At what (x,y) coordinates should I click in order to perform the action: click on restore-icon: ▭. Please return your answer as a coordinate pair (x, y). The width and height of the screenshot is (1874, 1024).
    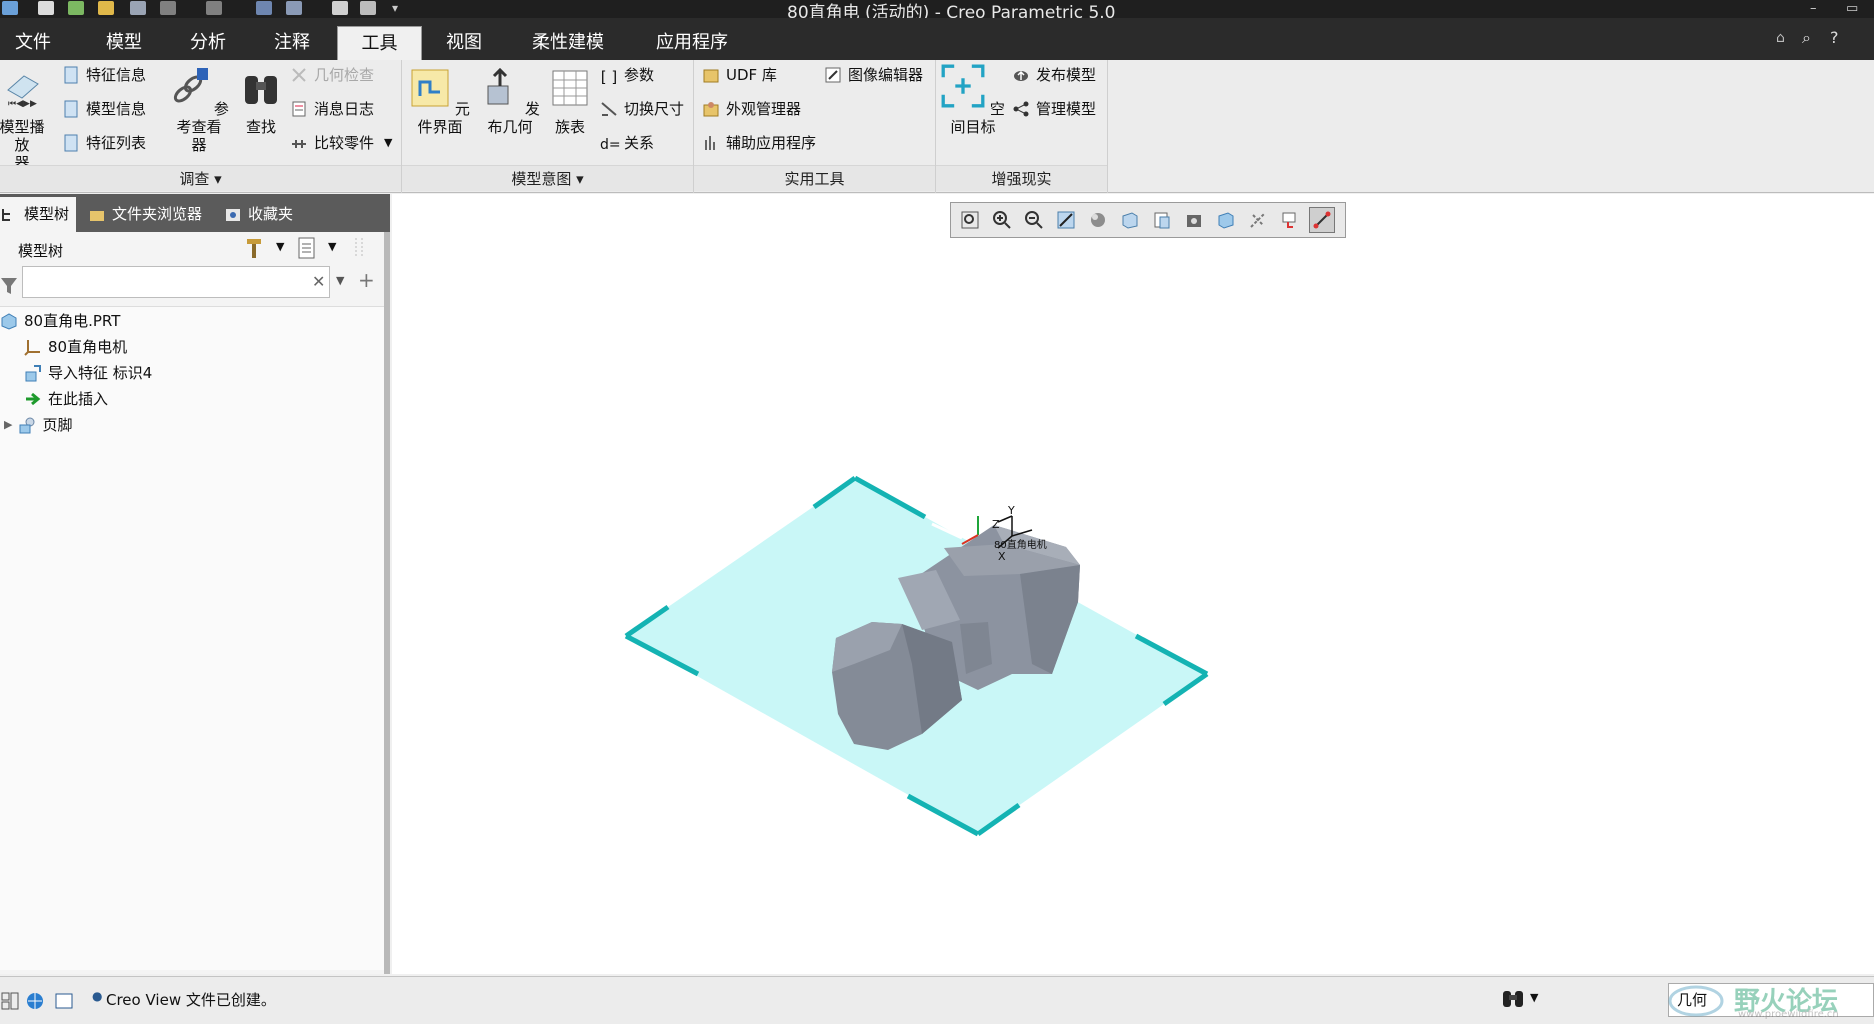
    Looking at the image, I should click on (1854, 8).